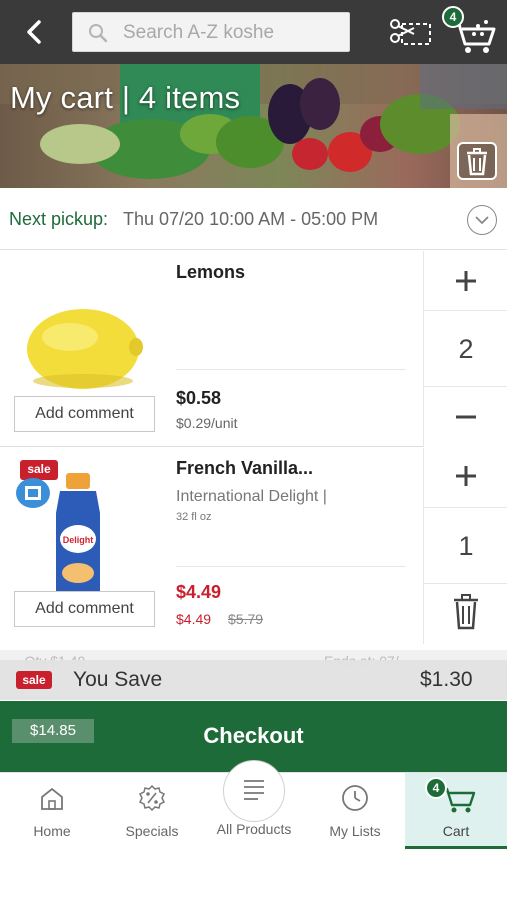 The width and height of the screenshot is (507, 900). I want to click on home-icon, so click(52, 798).